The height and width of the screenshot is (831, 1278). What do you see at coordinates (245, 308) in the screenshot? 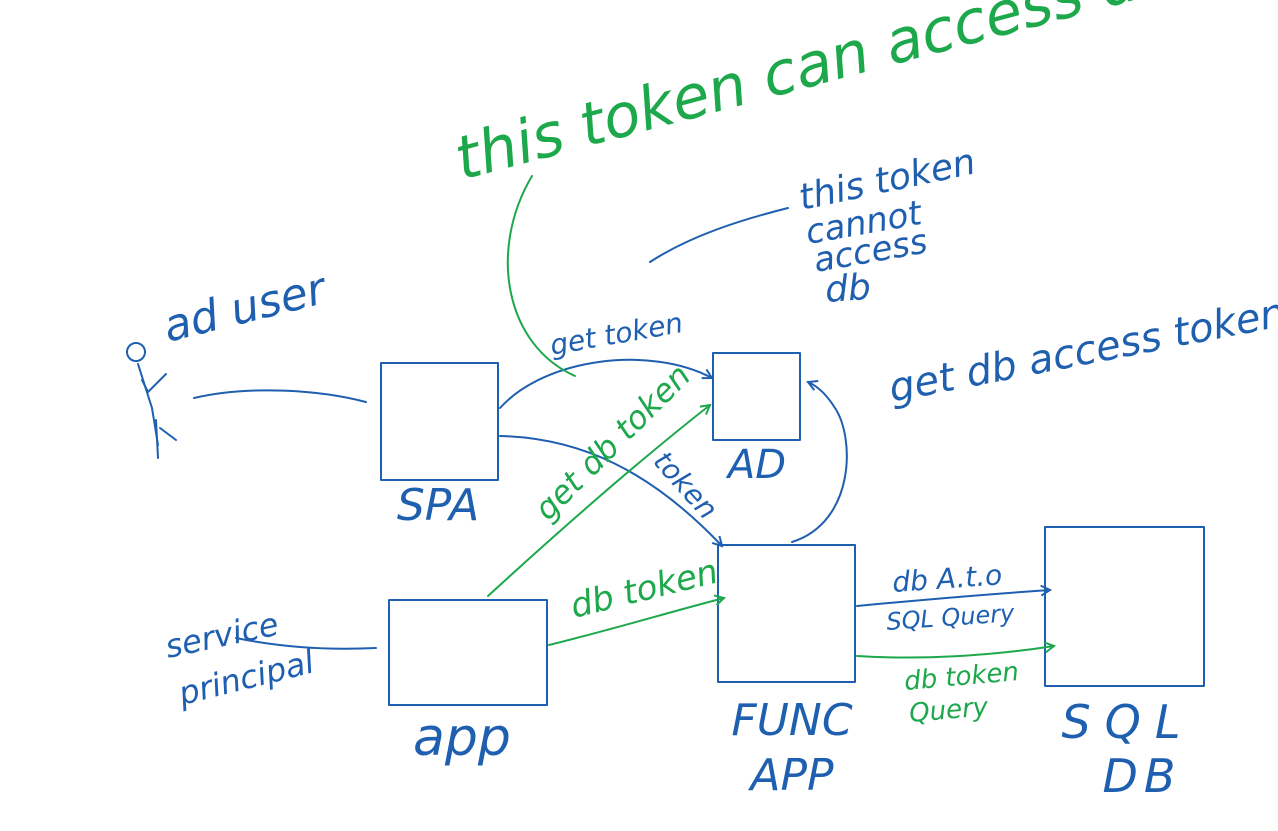
I see `ad-user-label: ad user` at bounding box center [245, 308].